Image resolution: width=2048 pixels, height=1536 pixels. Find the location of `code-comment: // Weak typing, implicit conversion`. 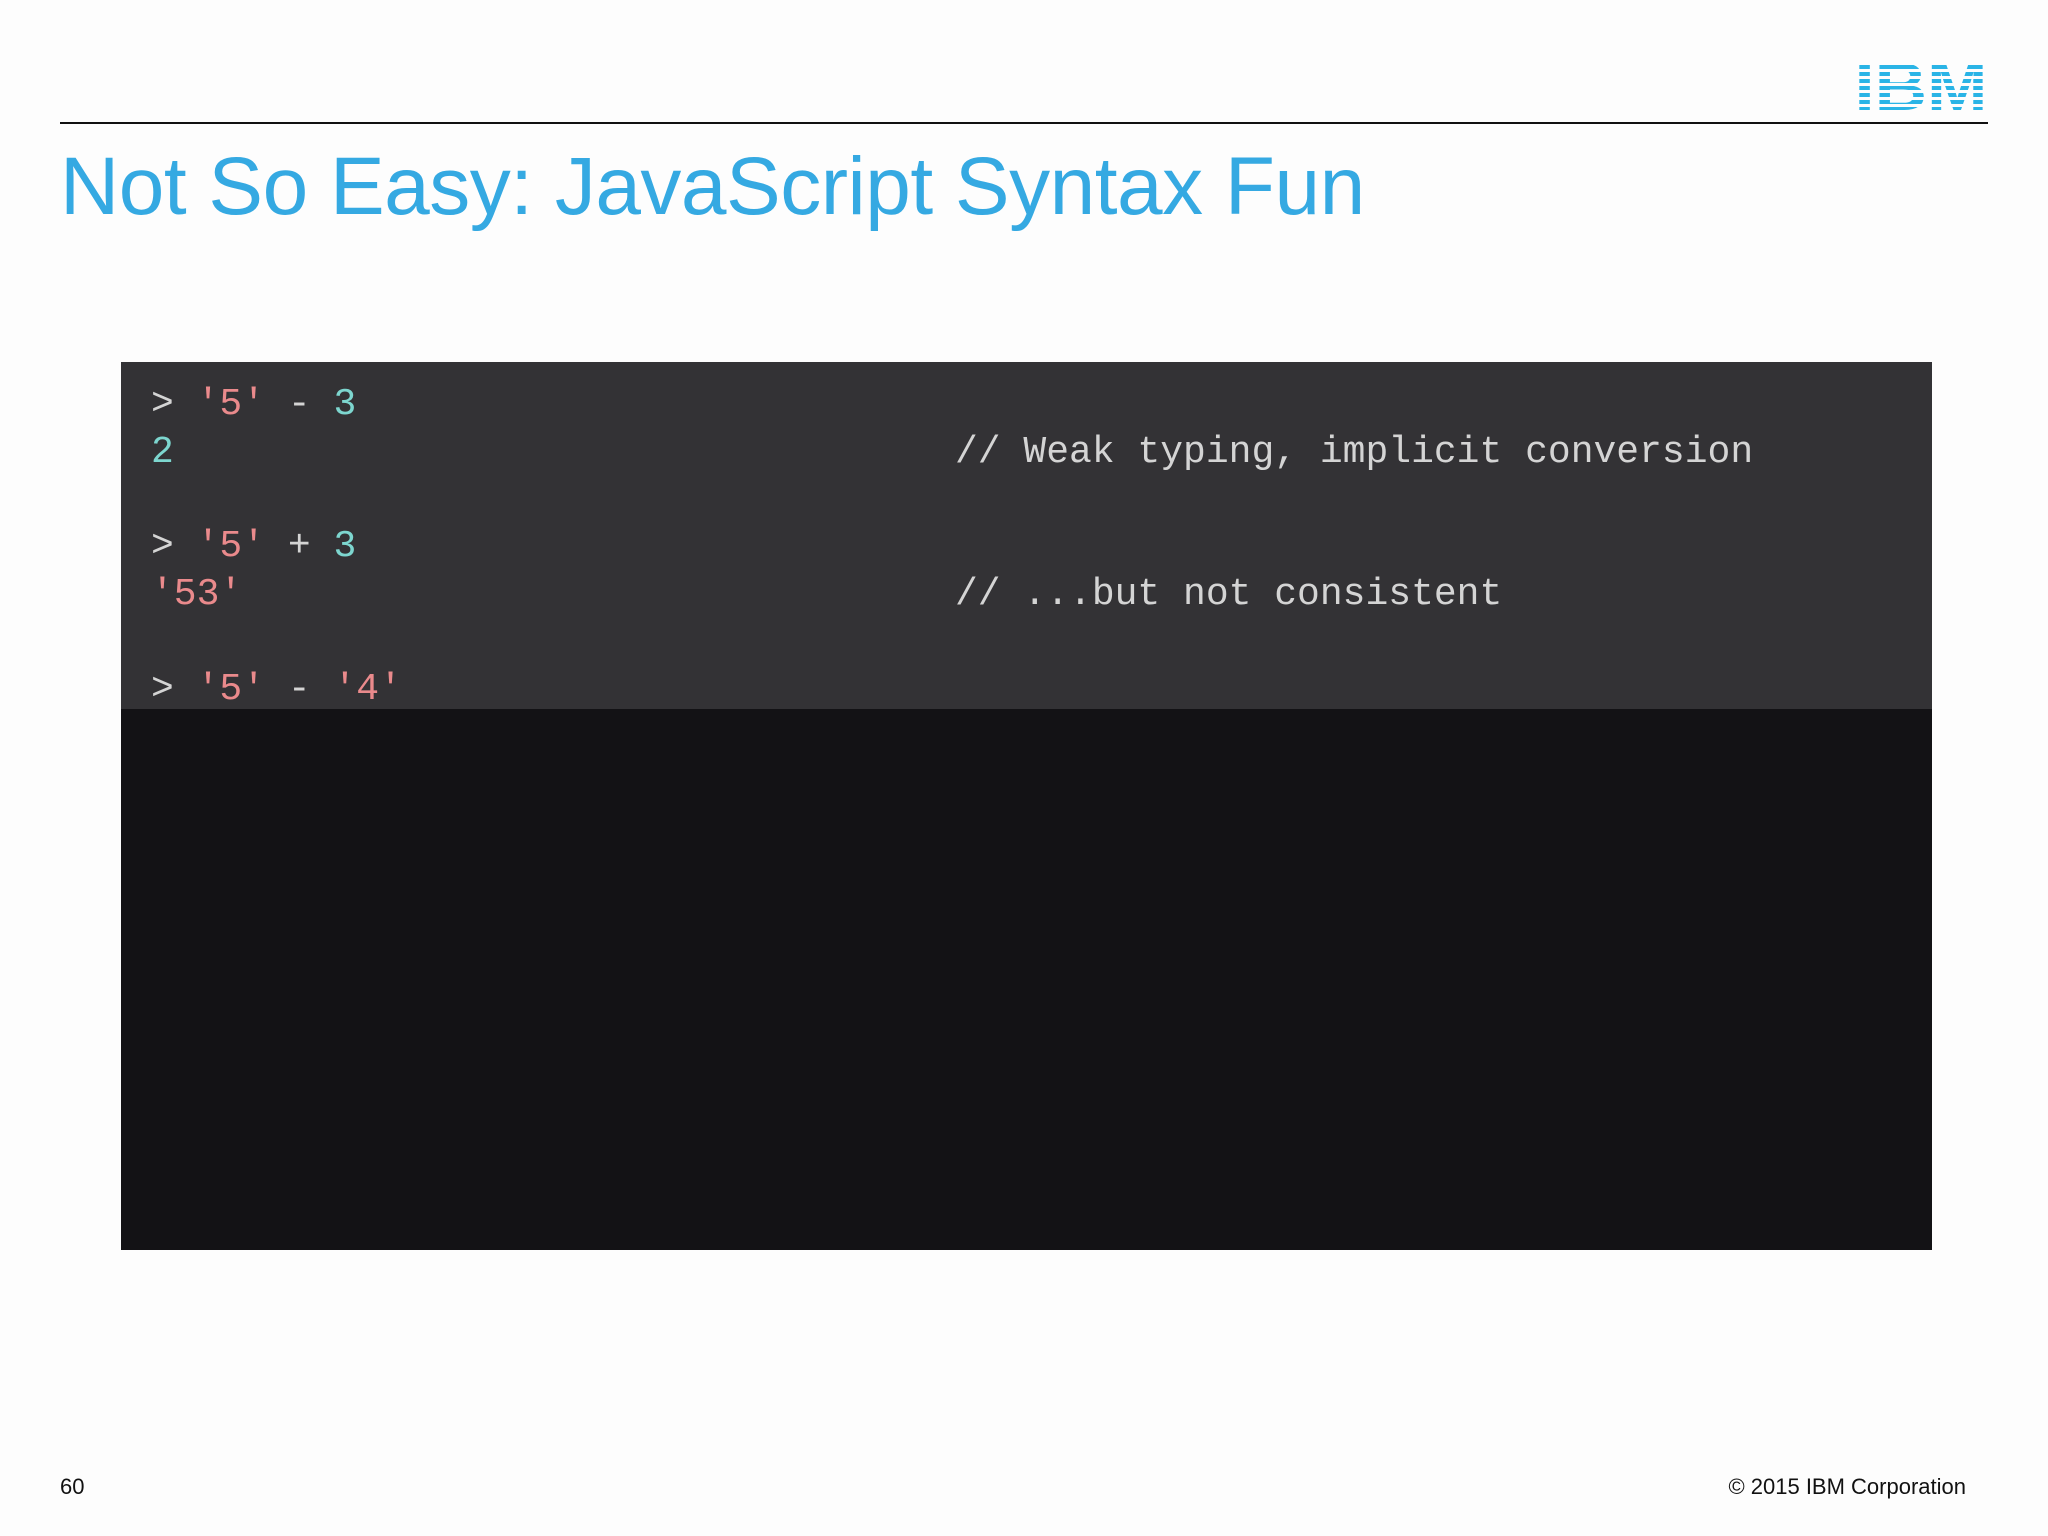

code-comment: // Weak typing, implicit conversion is located at coordinates (1354, 452).